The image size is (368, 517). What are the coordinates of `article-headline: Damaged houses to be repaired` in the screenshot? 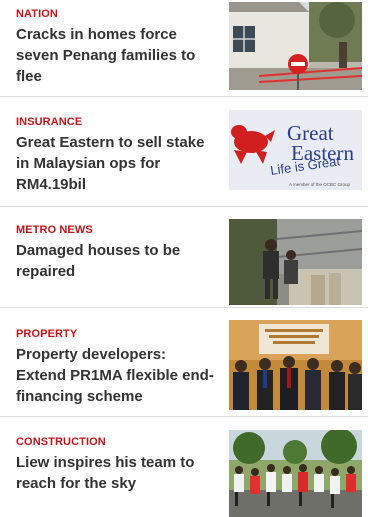 It's located at (118, 261).